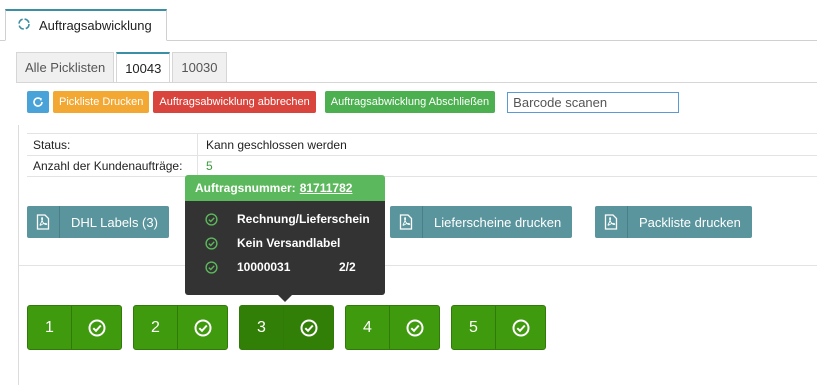 The width and height of the screenshot is (817, 385). I want to click on abort-order-processing-button: Auftragsabwicklung abbrechen, so click(234, 102).